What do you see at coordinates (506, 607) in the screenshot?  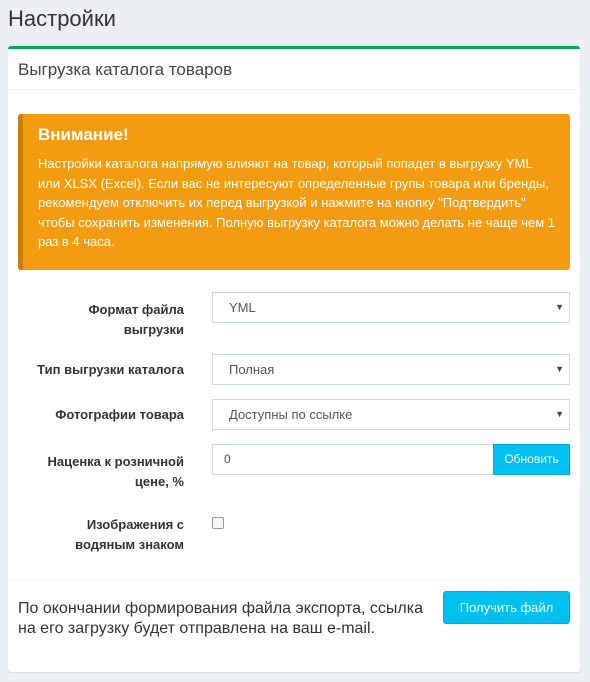 I see `get-file-button: Получить файл` at bounding box center [506, 607].